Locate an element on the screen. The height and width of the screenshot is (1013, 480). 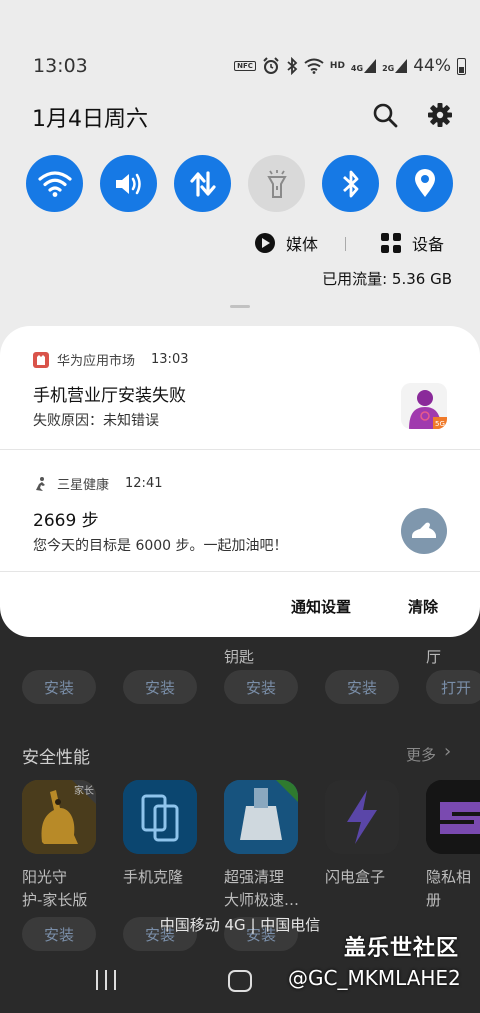
volume-icon is located at coordinates (128, 183).